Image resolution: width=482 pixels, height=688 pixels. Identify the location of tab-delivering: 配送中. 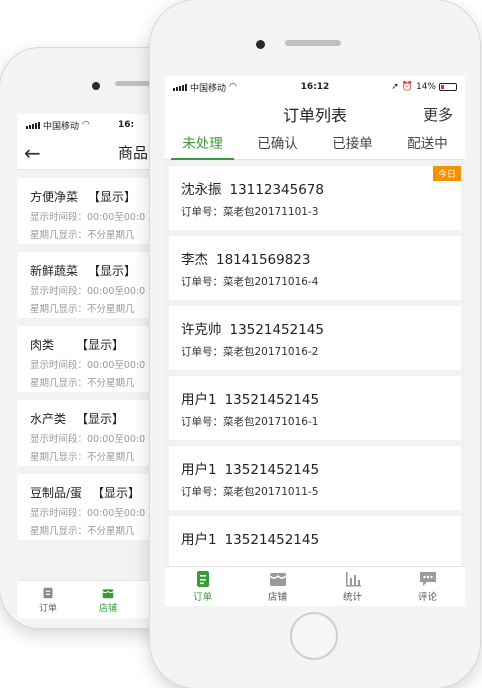
(427, 144).